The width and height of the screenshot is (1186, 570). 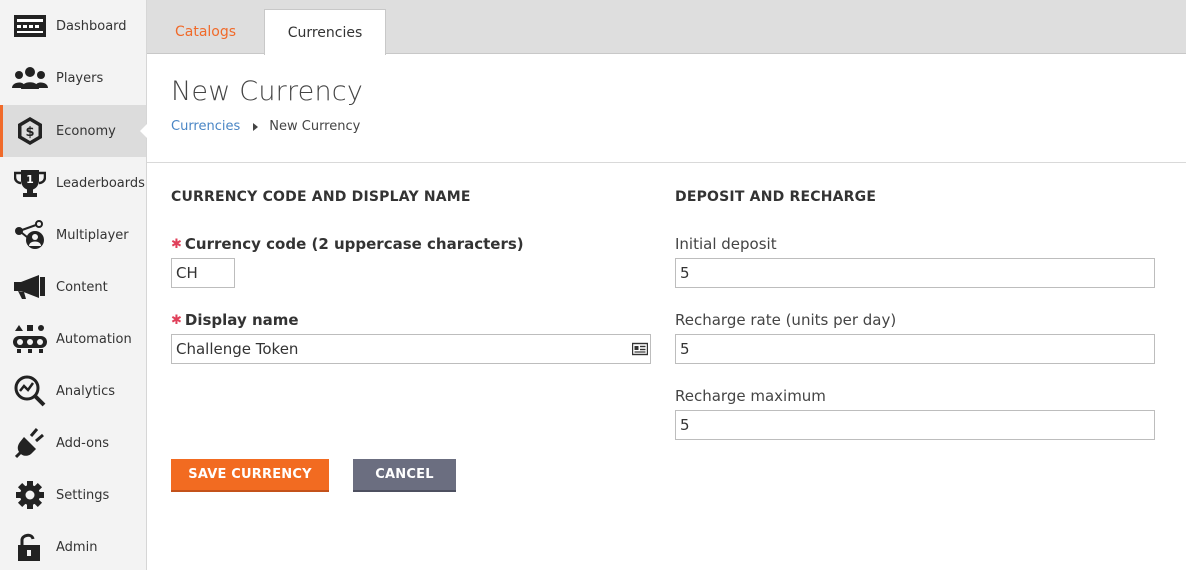 What do you see at coordinates (685, 425) in the screenshot?
I see `recharge-maximum-value: 5` at bounding box center [685, 425].